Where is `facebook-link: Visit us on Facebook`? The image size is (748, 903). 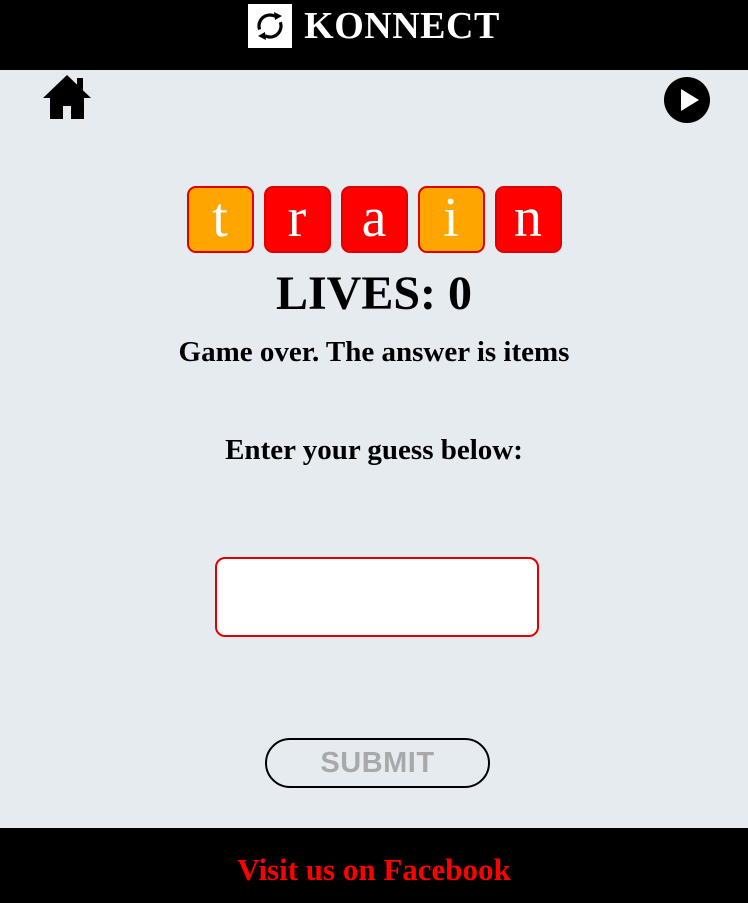 facebook-link: Visit us on Facebook is located at coordinates (374, 870).